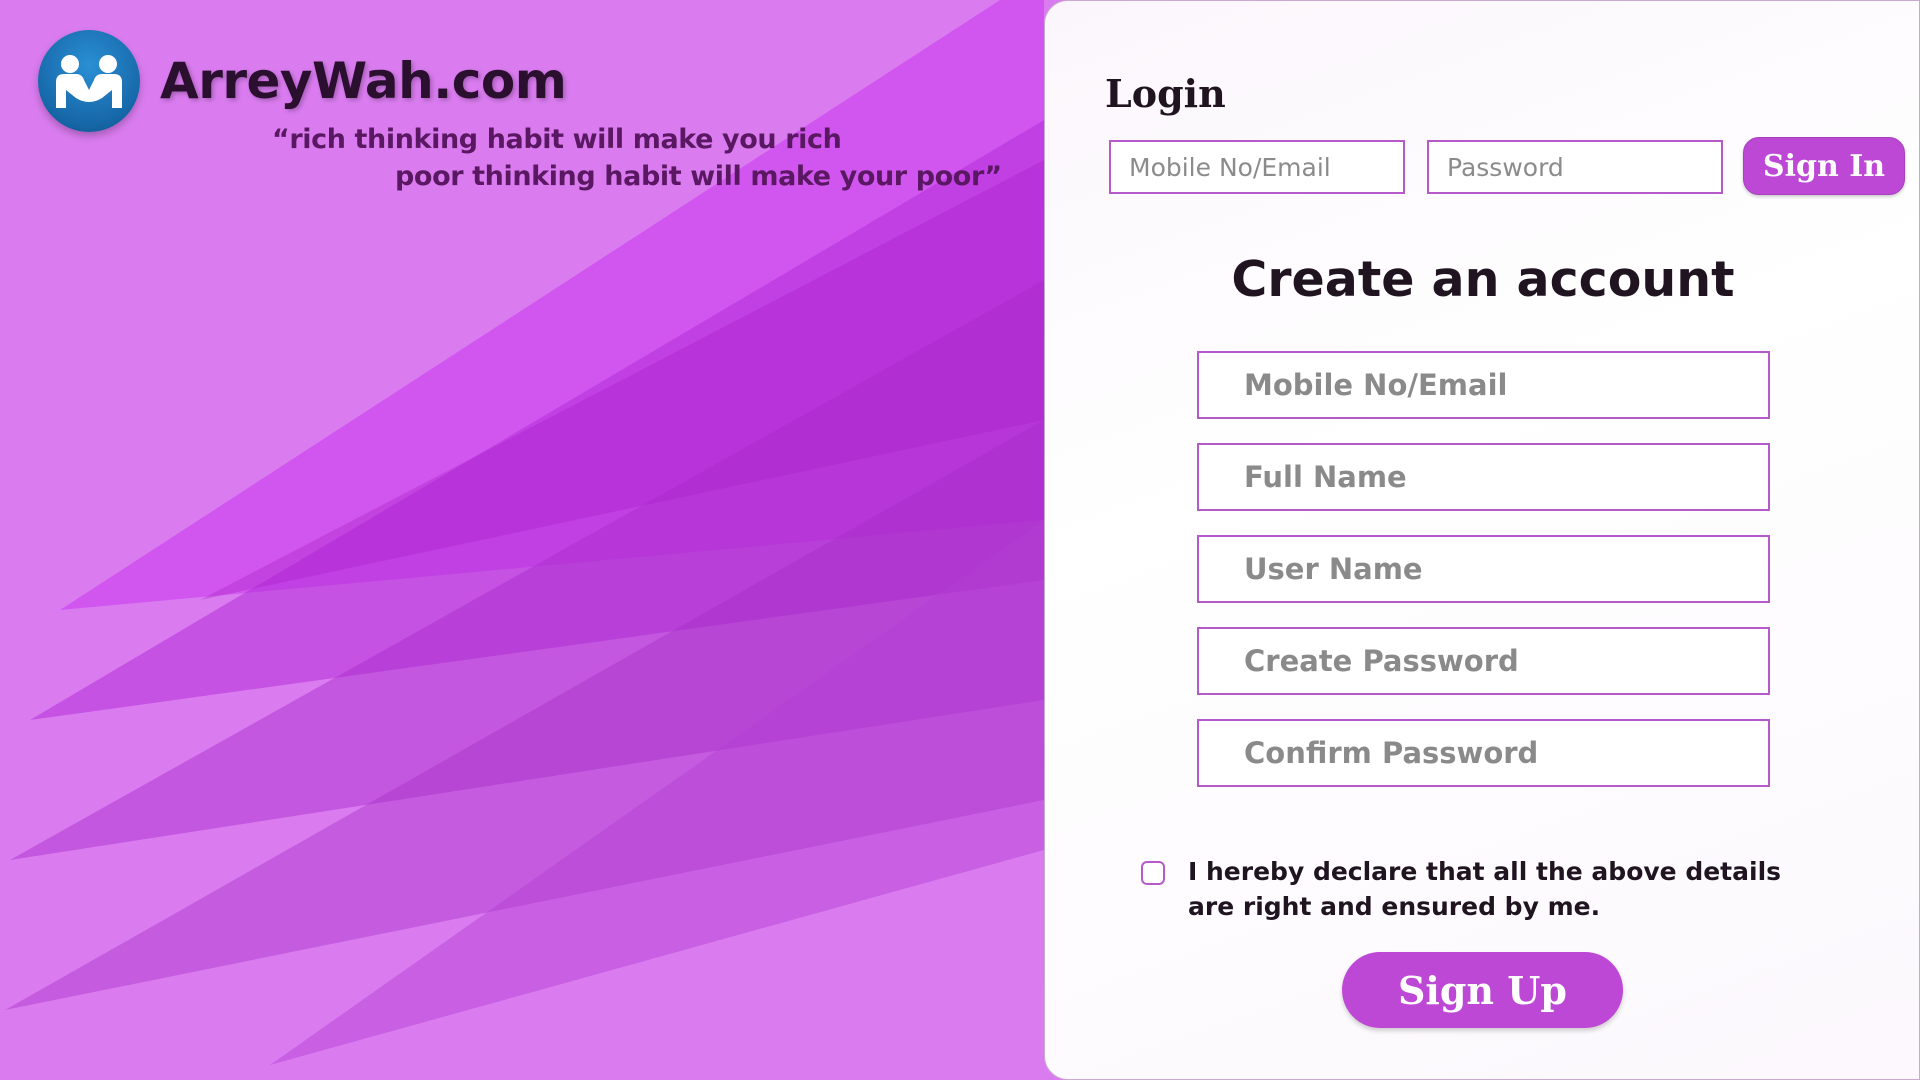 This screenshot has width=1920, height=1080. What do you see at coordinates (1575, 167) in the screenshot?
I see `login-password-input` at bounding box center [1575, 167].